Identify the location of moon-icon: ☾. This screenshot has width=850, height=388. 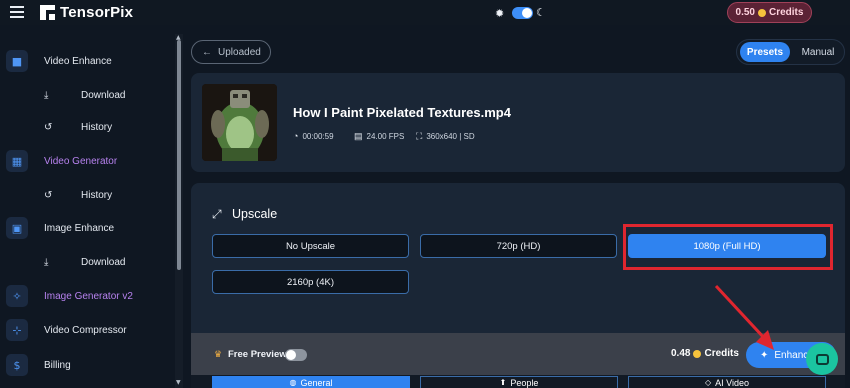
(541, 12).